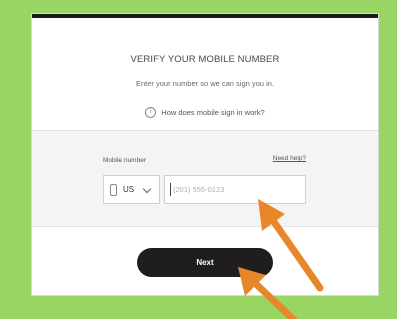 The height and width of the screenshot is (319, 397). Describe the element at coordinates (124, 160) in the screenshot. I see `mobile-number-label: Mobile number` at that location.